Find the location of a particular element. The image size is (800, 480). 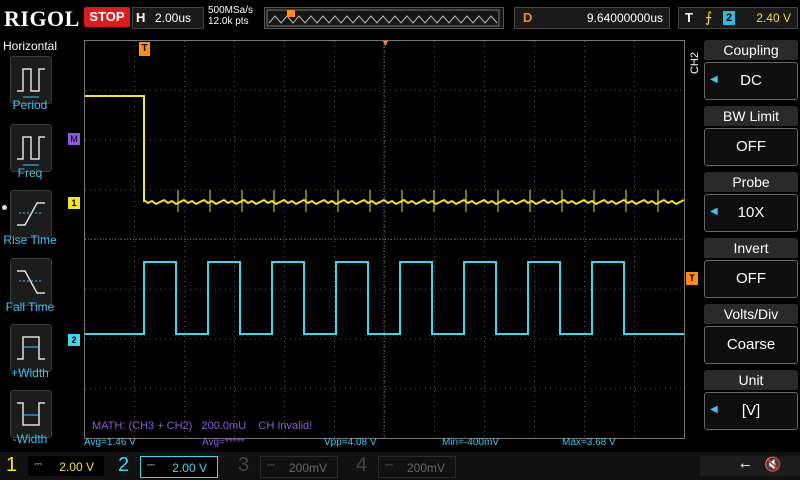

coupling-value: DC is located at coordinates (751, 81).